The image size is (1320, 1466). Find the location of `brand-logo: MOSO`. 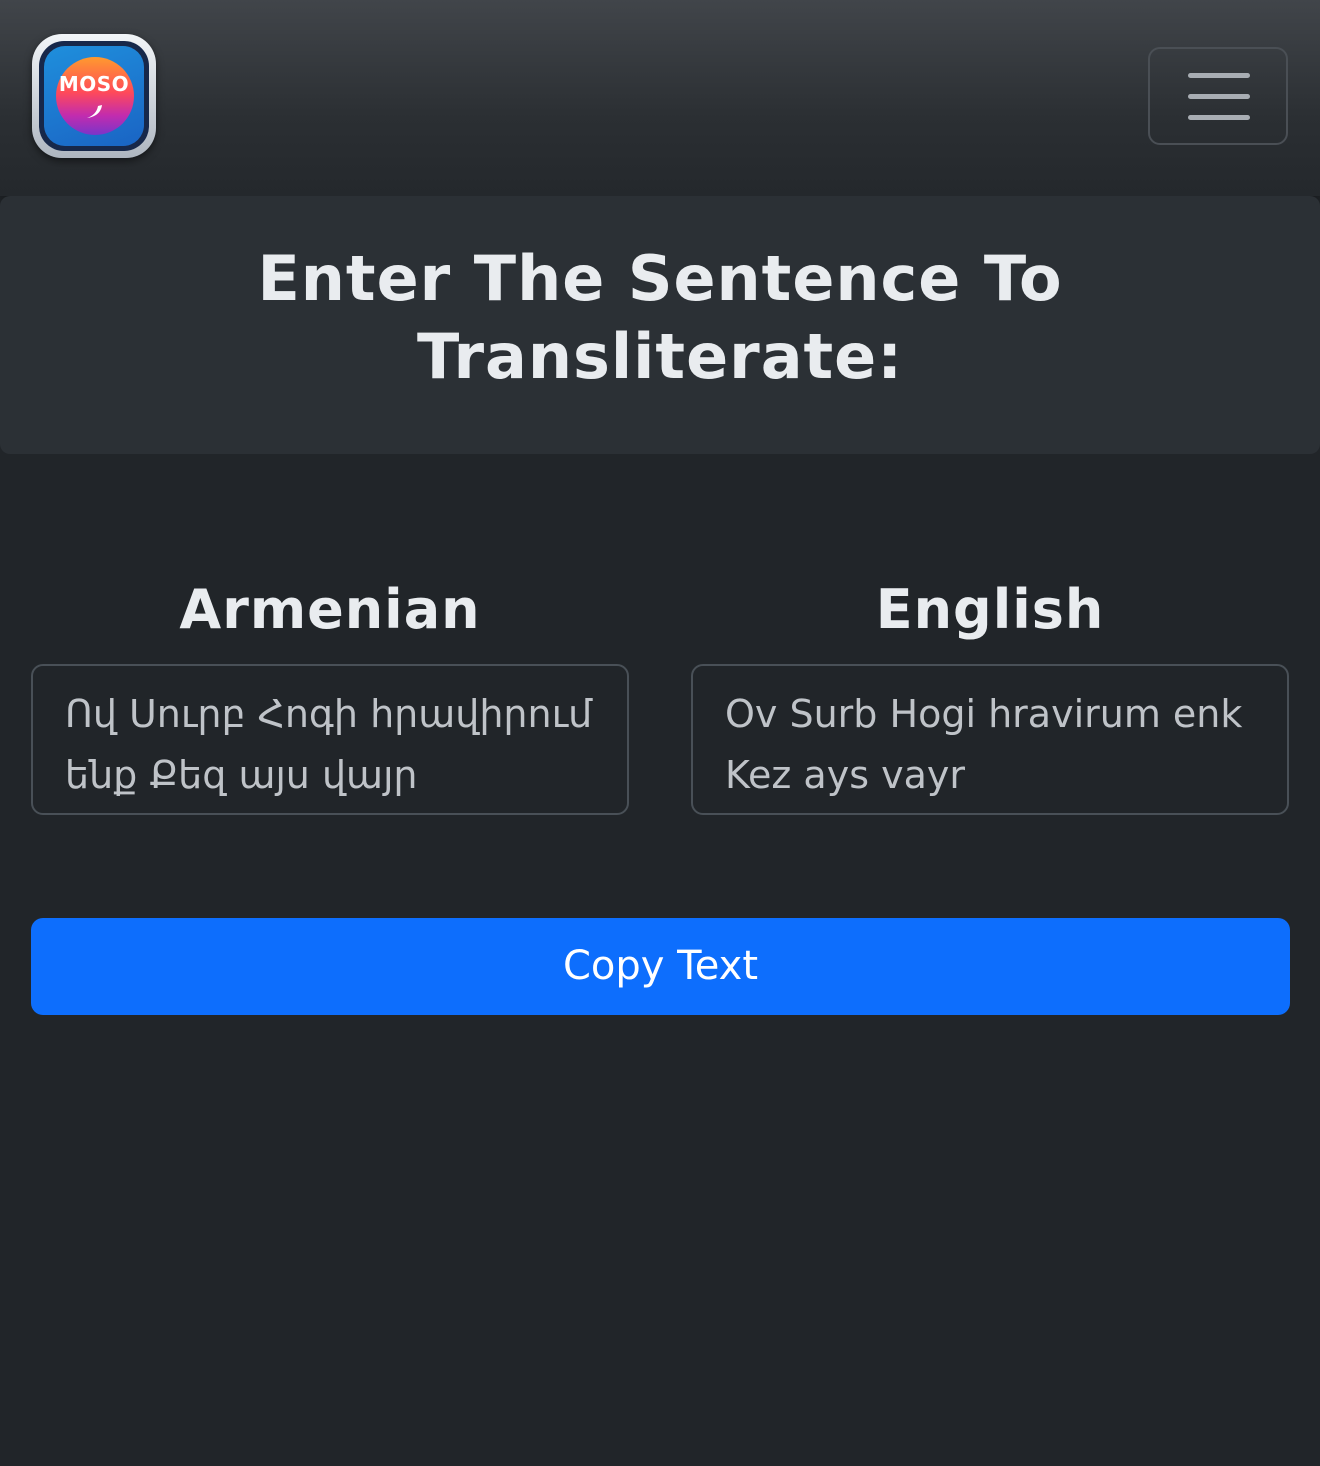

brand-logo: MOSO is located at coordinates (94, 96).